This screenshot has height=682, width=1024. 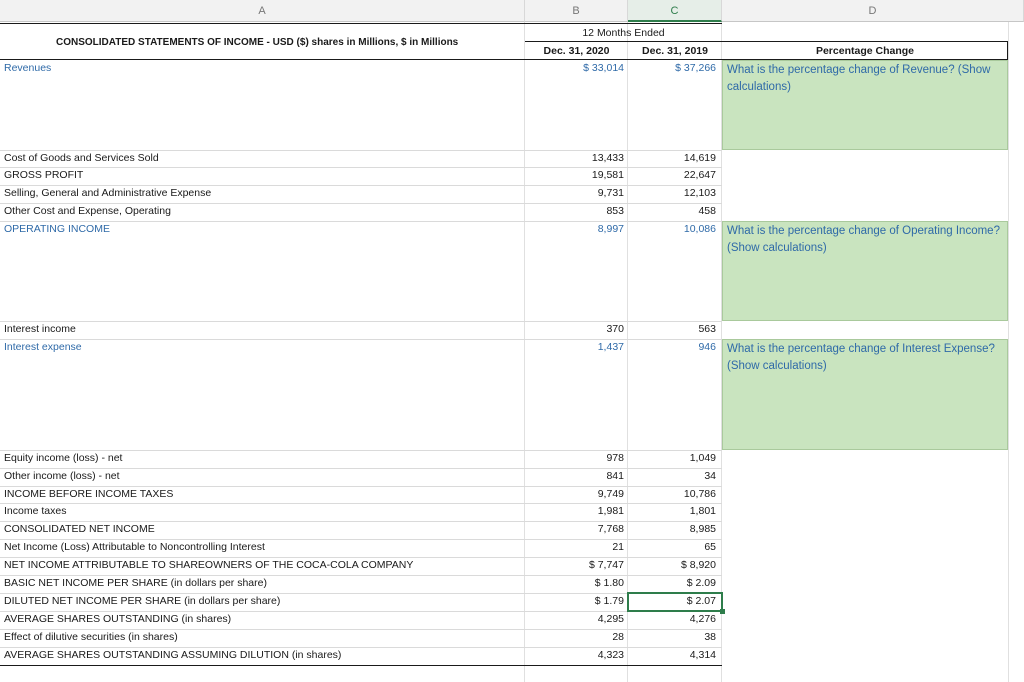 What do you see at coordinates (675, 51) in the screenshot?
I see `col-c-date: Dec. 31, 2019` at bounding box center [675, 51].